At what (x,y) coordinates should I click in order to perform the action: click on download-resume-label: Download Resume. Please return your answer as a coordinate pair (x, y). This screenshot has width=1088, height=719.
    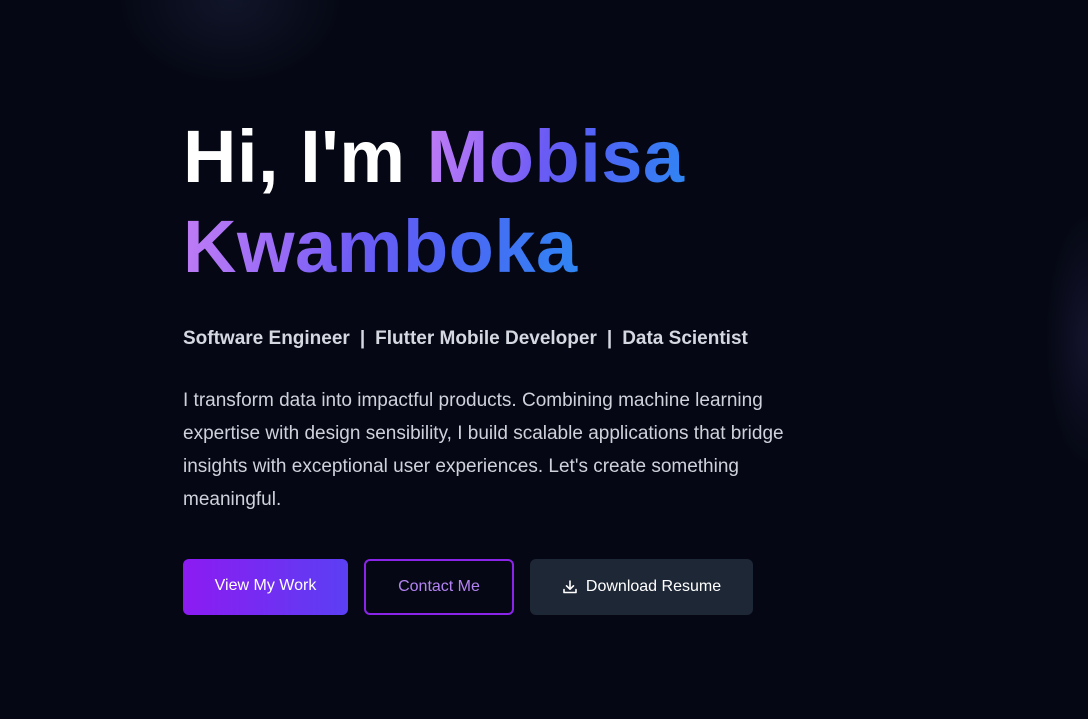
    Looking at the image, I should click on (653, 586).